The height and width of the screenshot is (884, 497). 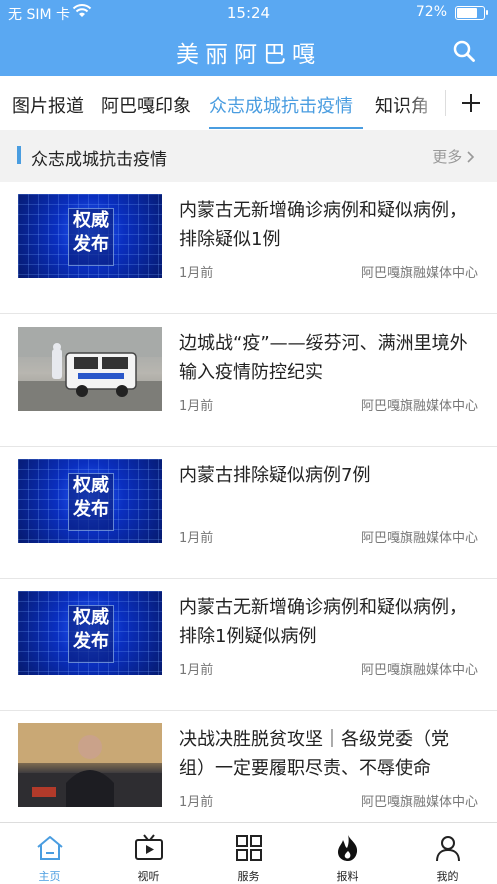 What do you see at coordinates (248, 513) in the screenshot?
I see `list-item: 权威 发布 内蒙古排除疑似病例7例 1月前 阿巴嘎旗融媒体中心` at bounding box center [248, 513].